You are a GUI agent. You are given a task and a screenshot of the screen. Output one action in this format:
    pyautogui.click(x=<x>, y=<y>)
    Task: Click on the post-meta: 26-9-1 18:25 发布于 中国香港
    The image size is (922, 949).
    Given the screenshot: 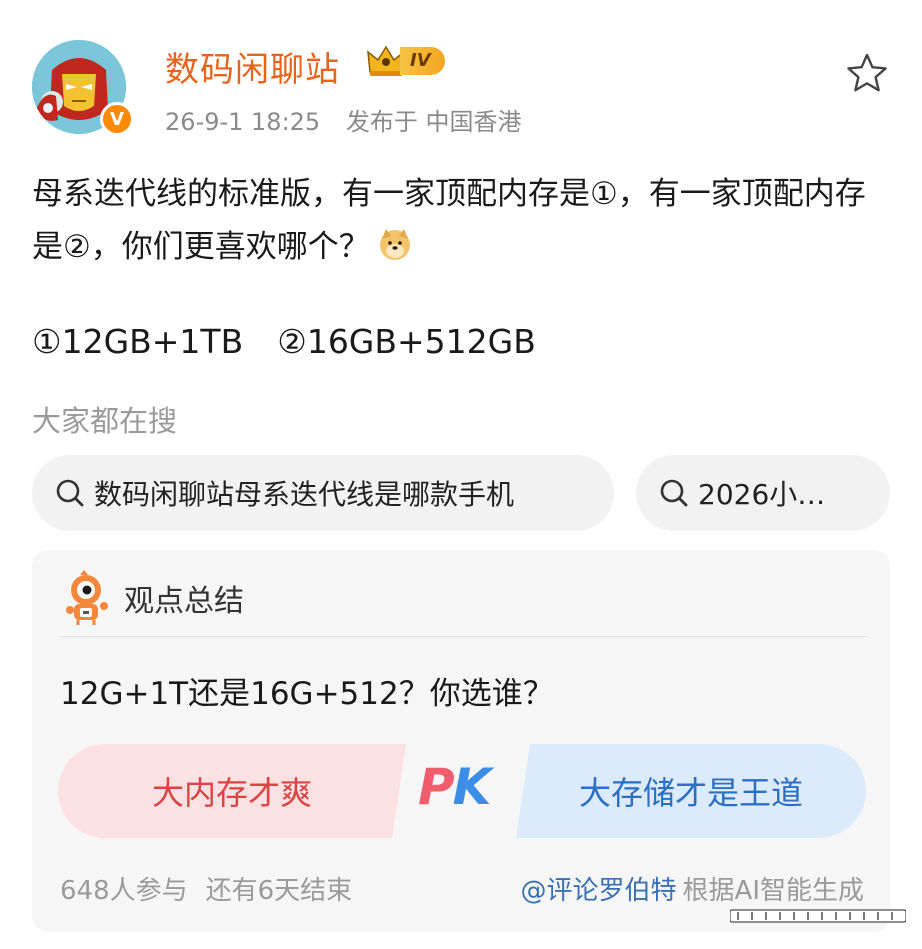 What is the action you would take?
    pyautogui.click(x=343, y=119)
    